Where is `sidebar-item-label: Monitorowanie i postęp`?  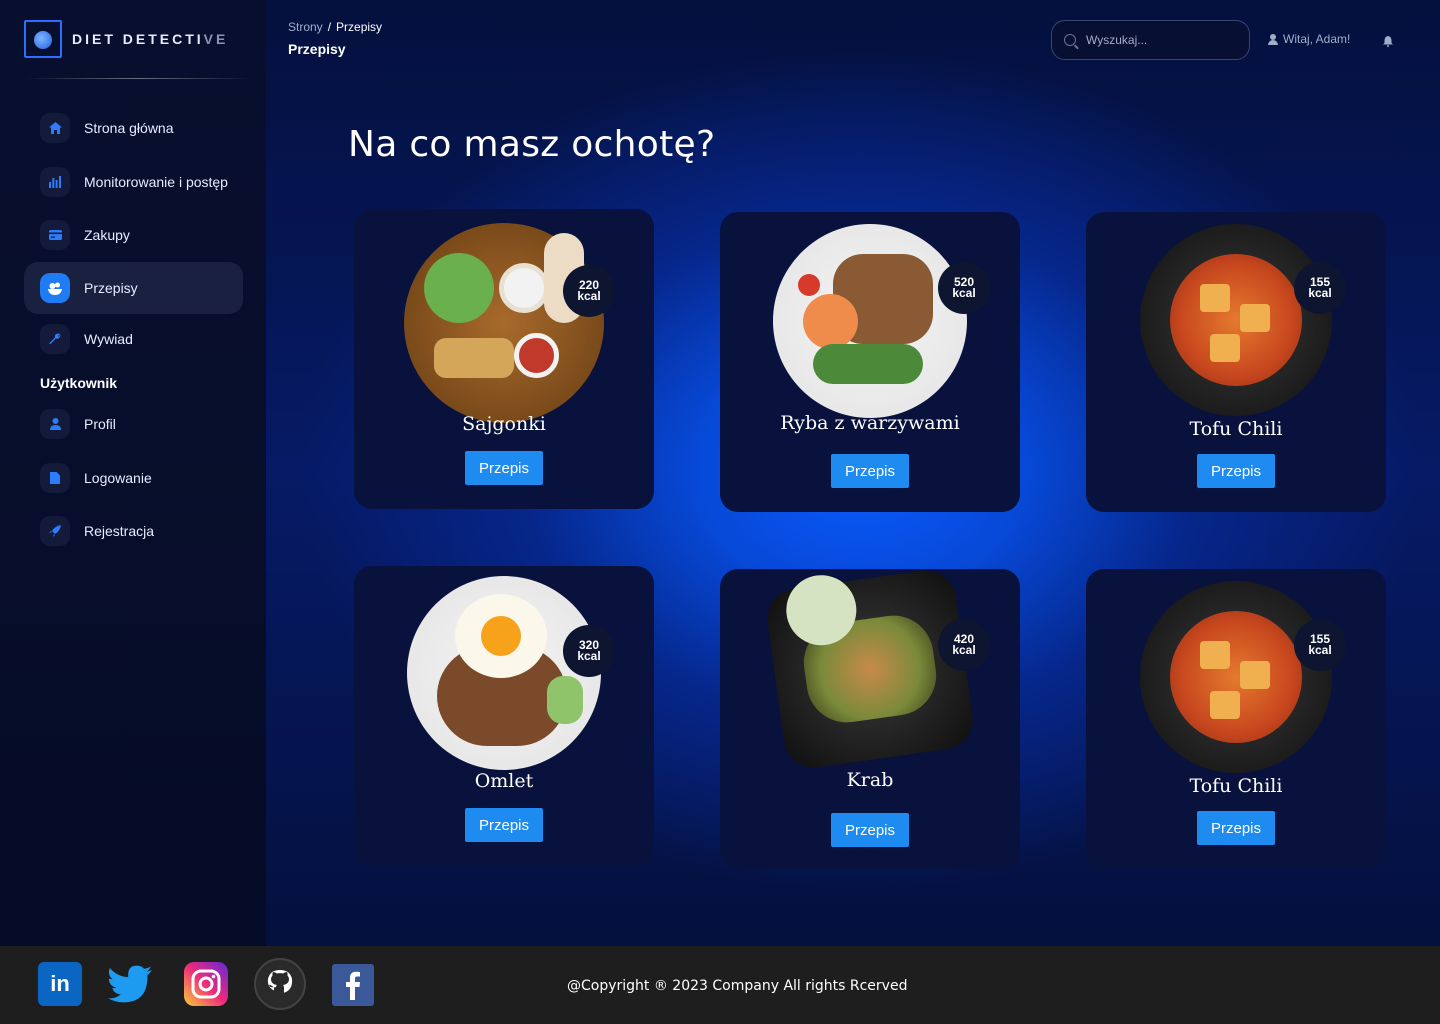 sidebar-item-label: Monitorowanie i postęp is located at coordinates (156, 182).